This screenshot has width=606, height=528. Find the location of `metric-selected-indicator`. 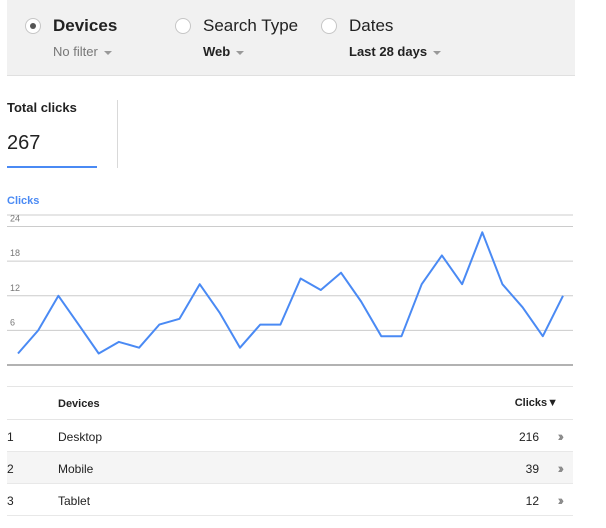

metric-selected-indicator is located at coordinates (52, 167).